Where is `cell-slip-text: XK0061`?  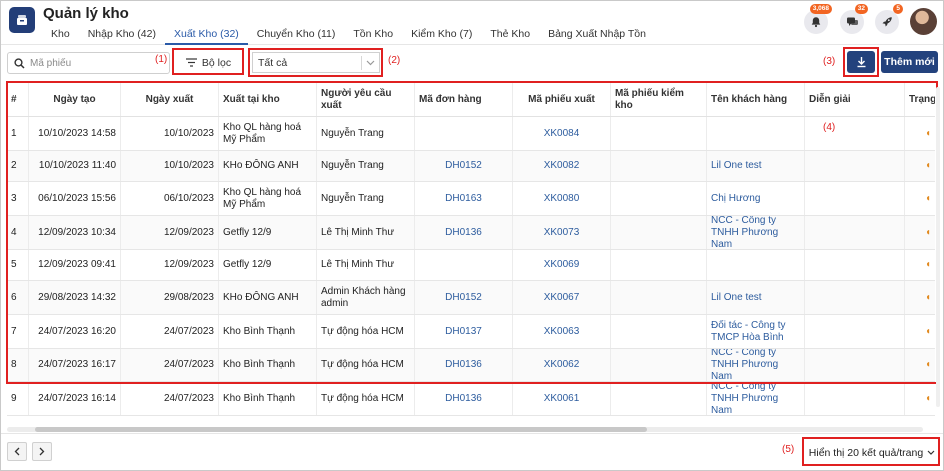
cell-slip-text: XK0061 is located at coordinates (561, 398).